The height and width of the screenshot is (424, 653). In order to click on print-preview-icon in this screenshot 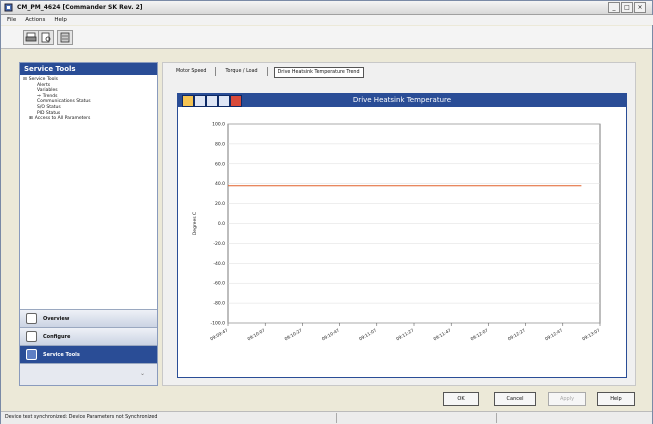, I will do `click(46, 37)`.